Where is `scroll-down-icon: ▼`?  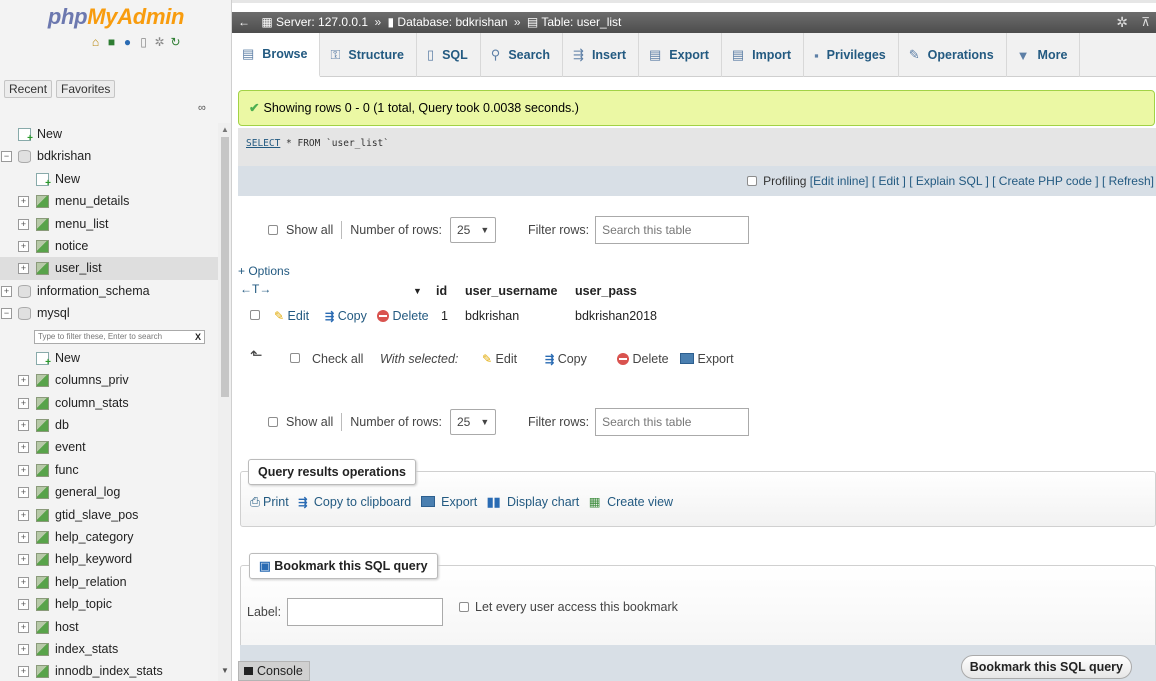
scroll-down-icon: ▼ is located at coordinates (225, 670).